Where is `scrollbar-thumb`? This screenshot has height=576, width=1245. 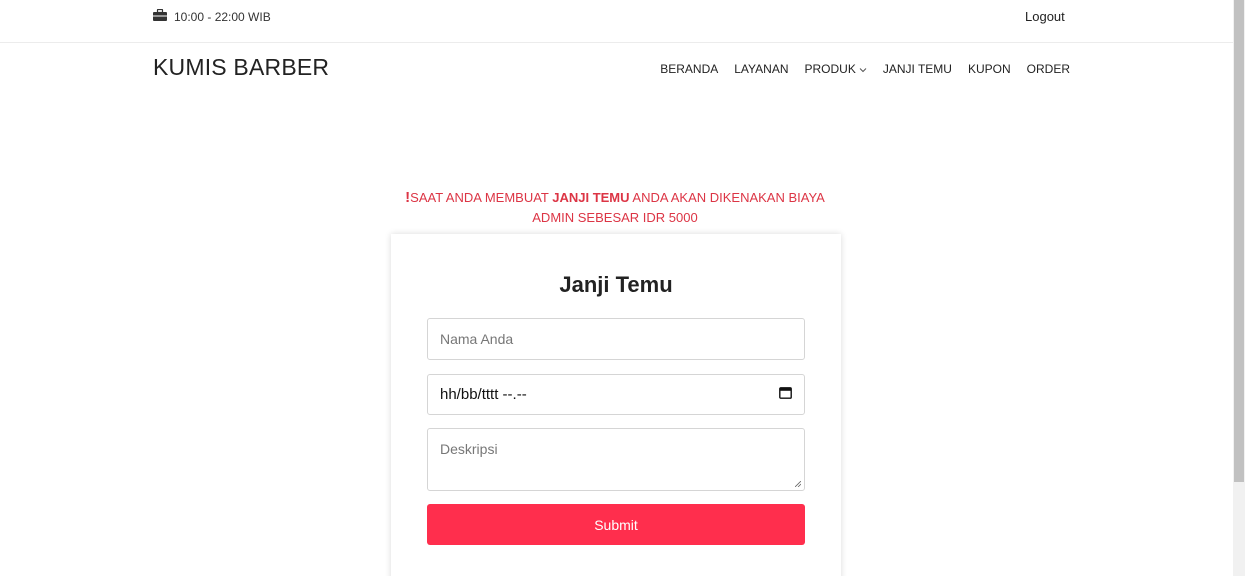
scrollbar-thumb is located at coordinates (1239, 241).